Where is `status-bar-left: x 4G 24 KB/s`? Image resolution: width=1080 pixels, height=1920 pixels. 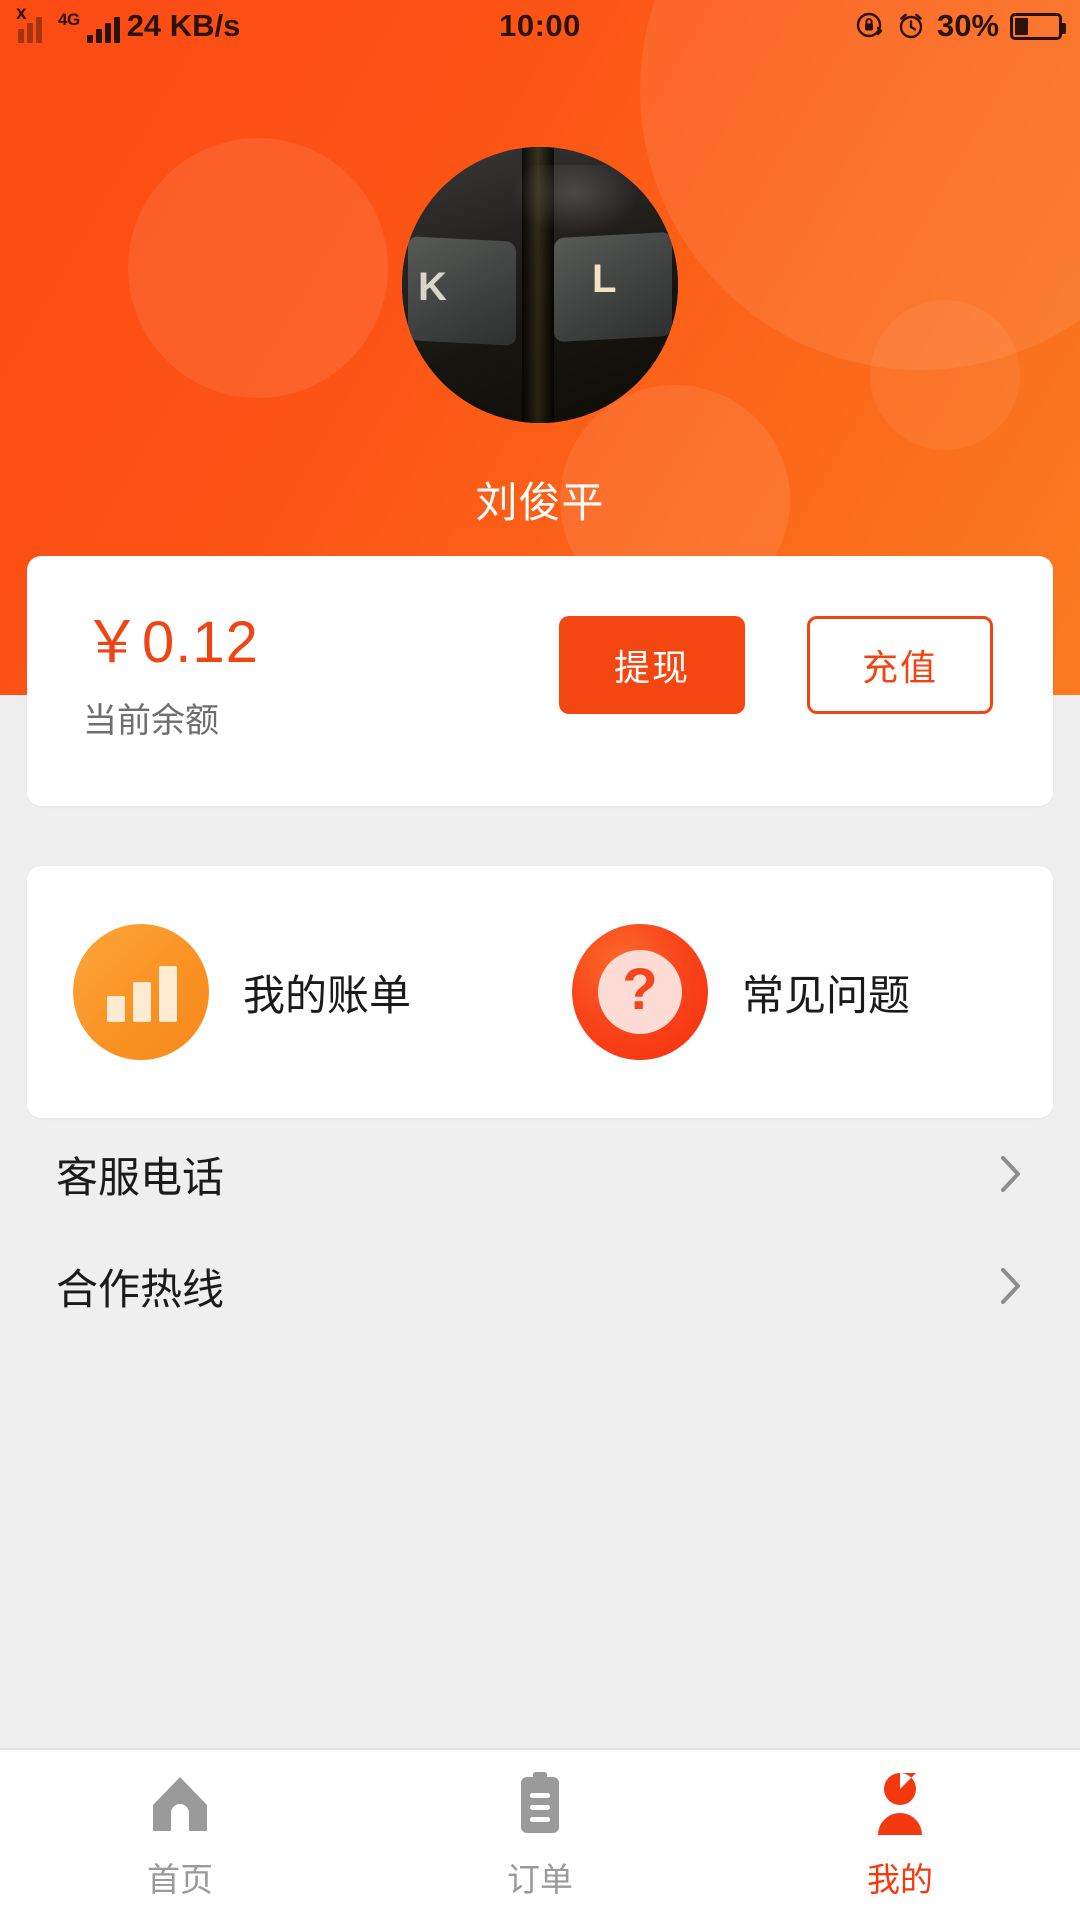
status-bar-left: x 4G 24 KB/s is located at coordinates (257, 23).